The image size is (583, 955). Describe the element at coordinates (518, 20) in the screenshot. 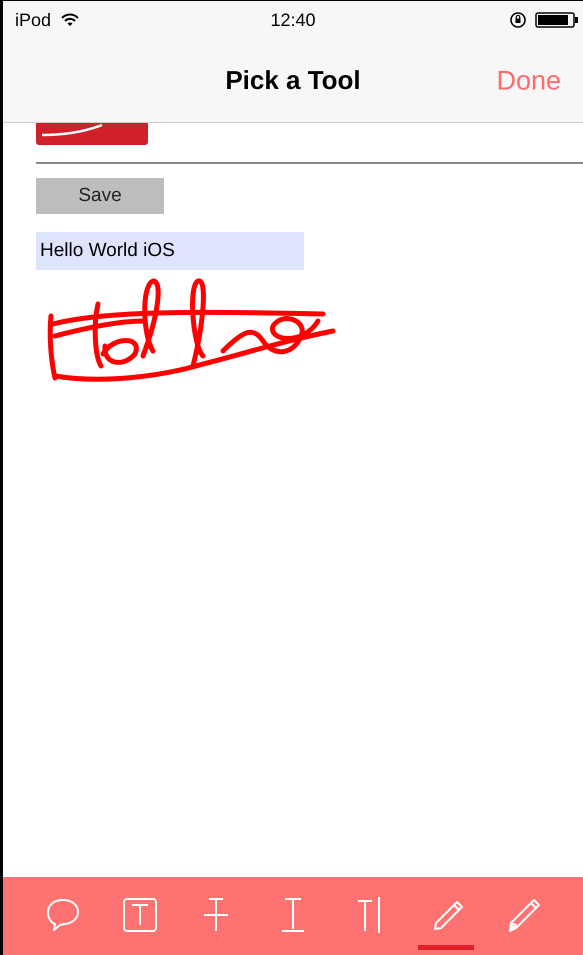

I see `rotation-lock-icon` at that location.